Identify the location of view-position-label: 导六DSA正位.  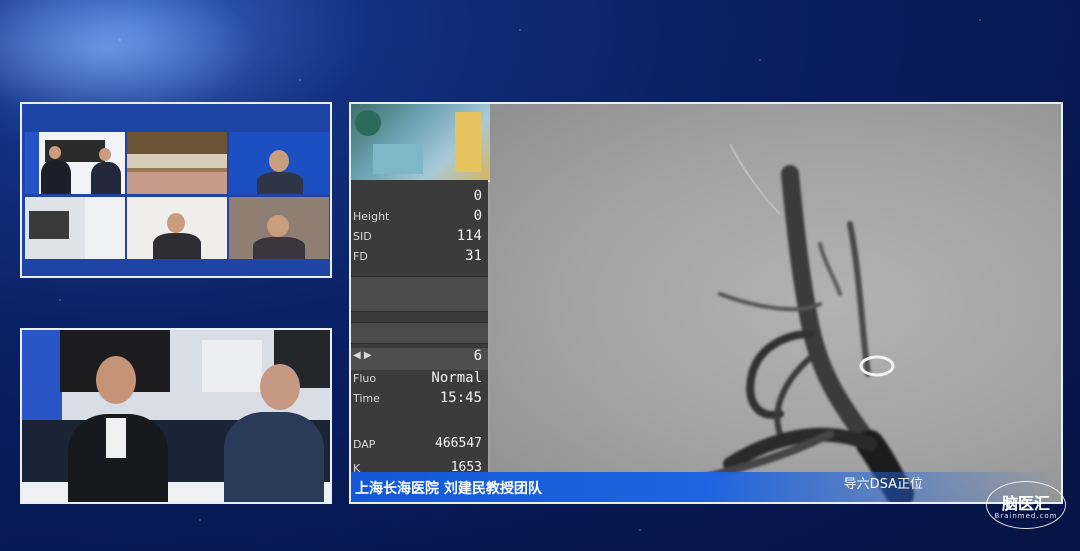
(883, 484).